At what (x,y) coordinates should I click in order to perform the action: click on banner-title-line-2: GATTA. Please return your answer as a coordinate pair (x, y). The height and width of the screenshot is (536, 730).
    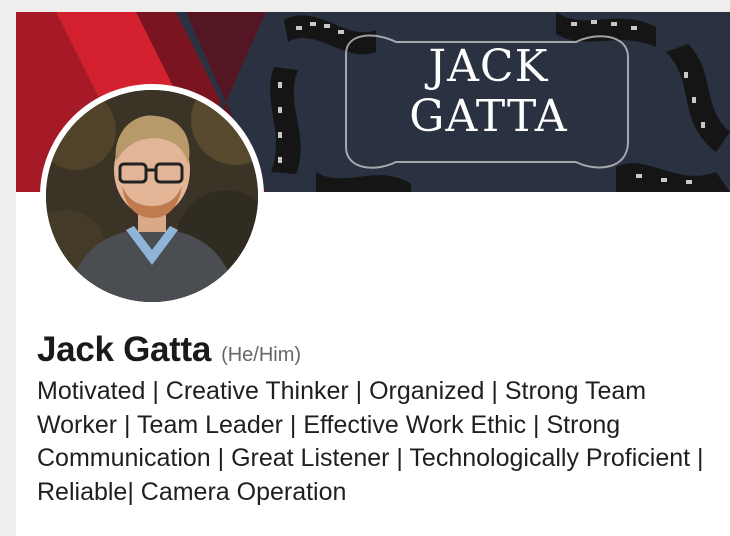
    Looking at the image, I should click on (488, 116).